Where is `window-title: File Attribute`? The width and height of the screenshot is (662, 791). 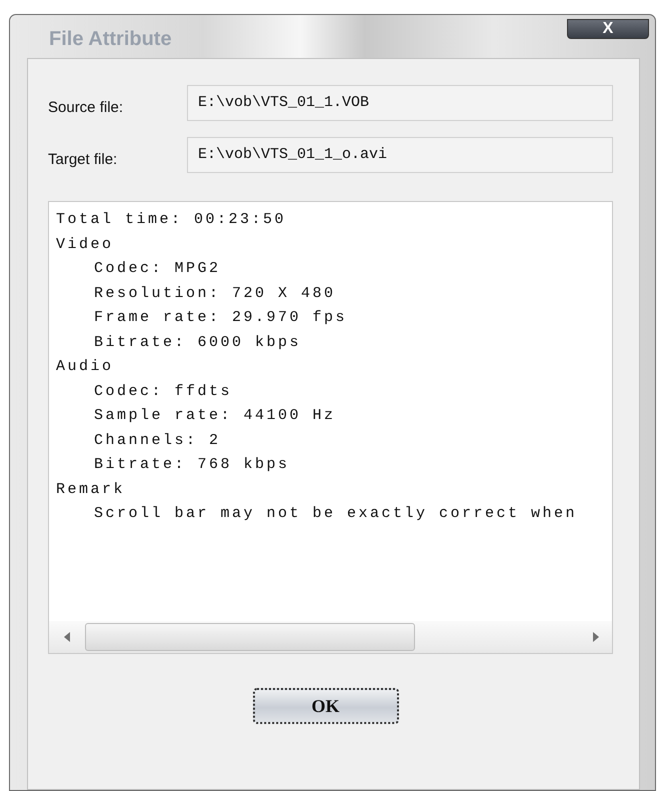 window-title: File Attribute is located at coordinates (110, 39).